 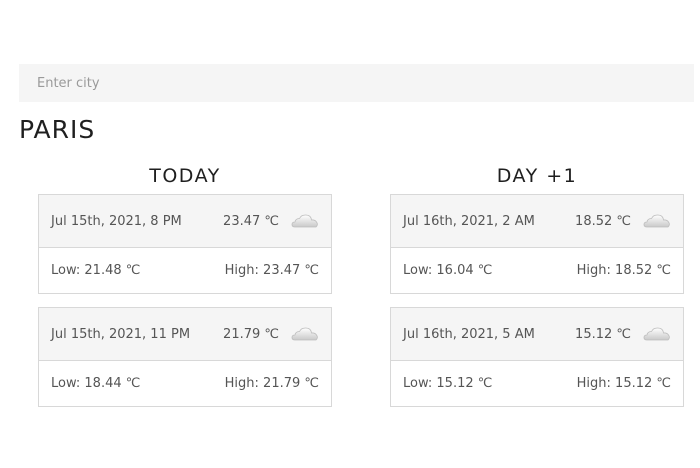 What do you see at coordinates (271, 270) in the screenshot?
I see `high-temperature: High: 23.47 ℃` at bounding box center [271, 270].